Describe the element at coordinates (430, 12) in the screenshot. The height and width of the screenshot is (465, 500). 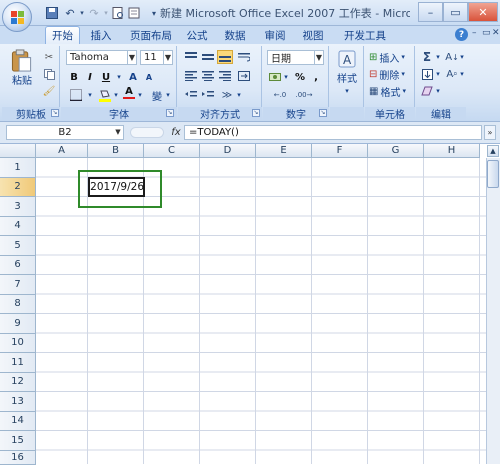
I see `minimize-button: –` at that location.